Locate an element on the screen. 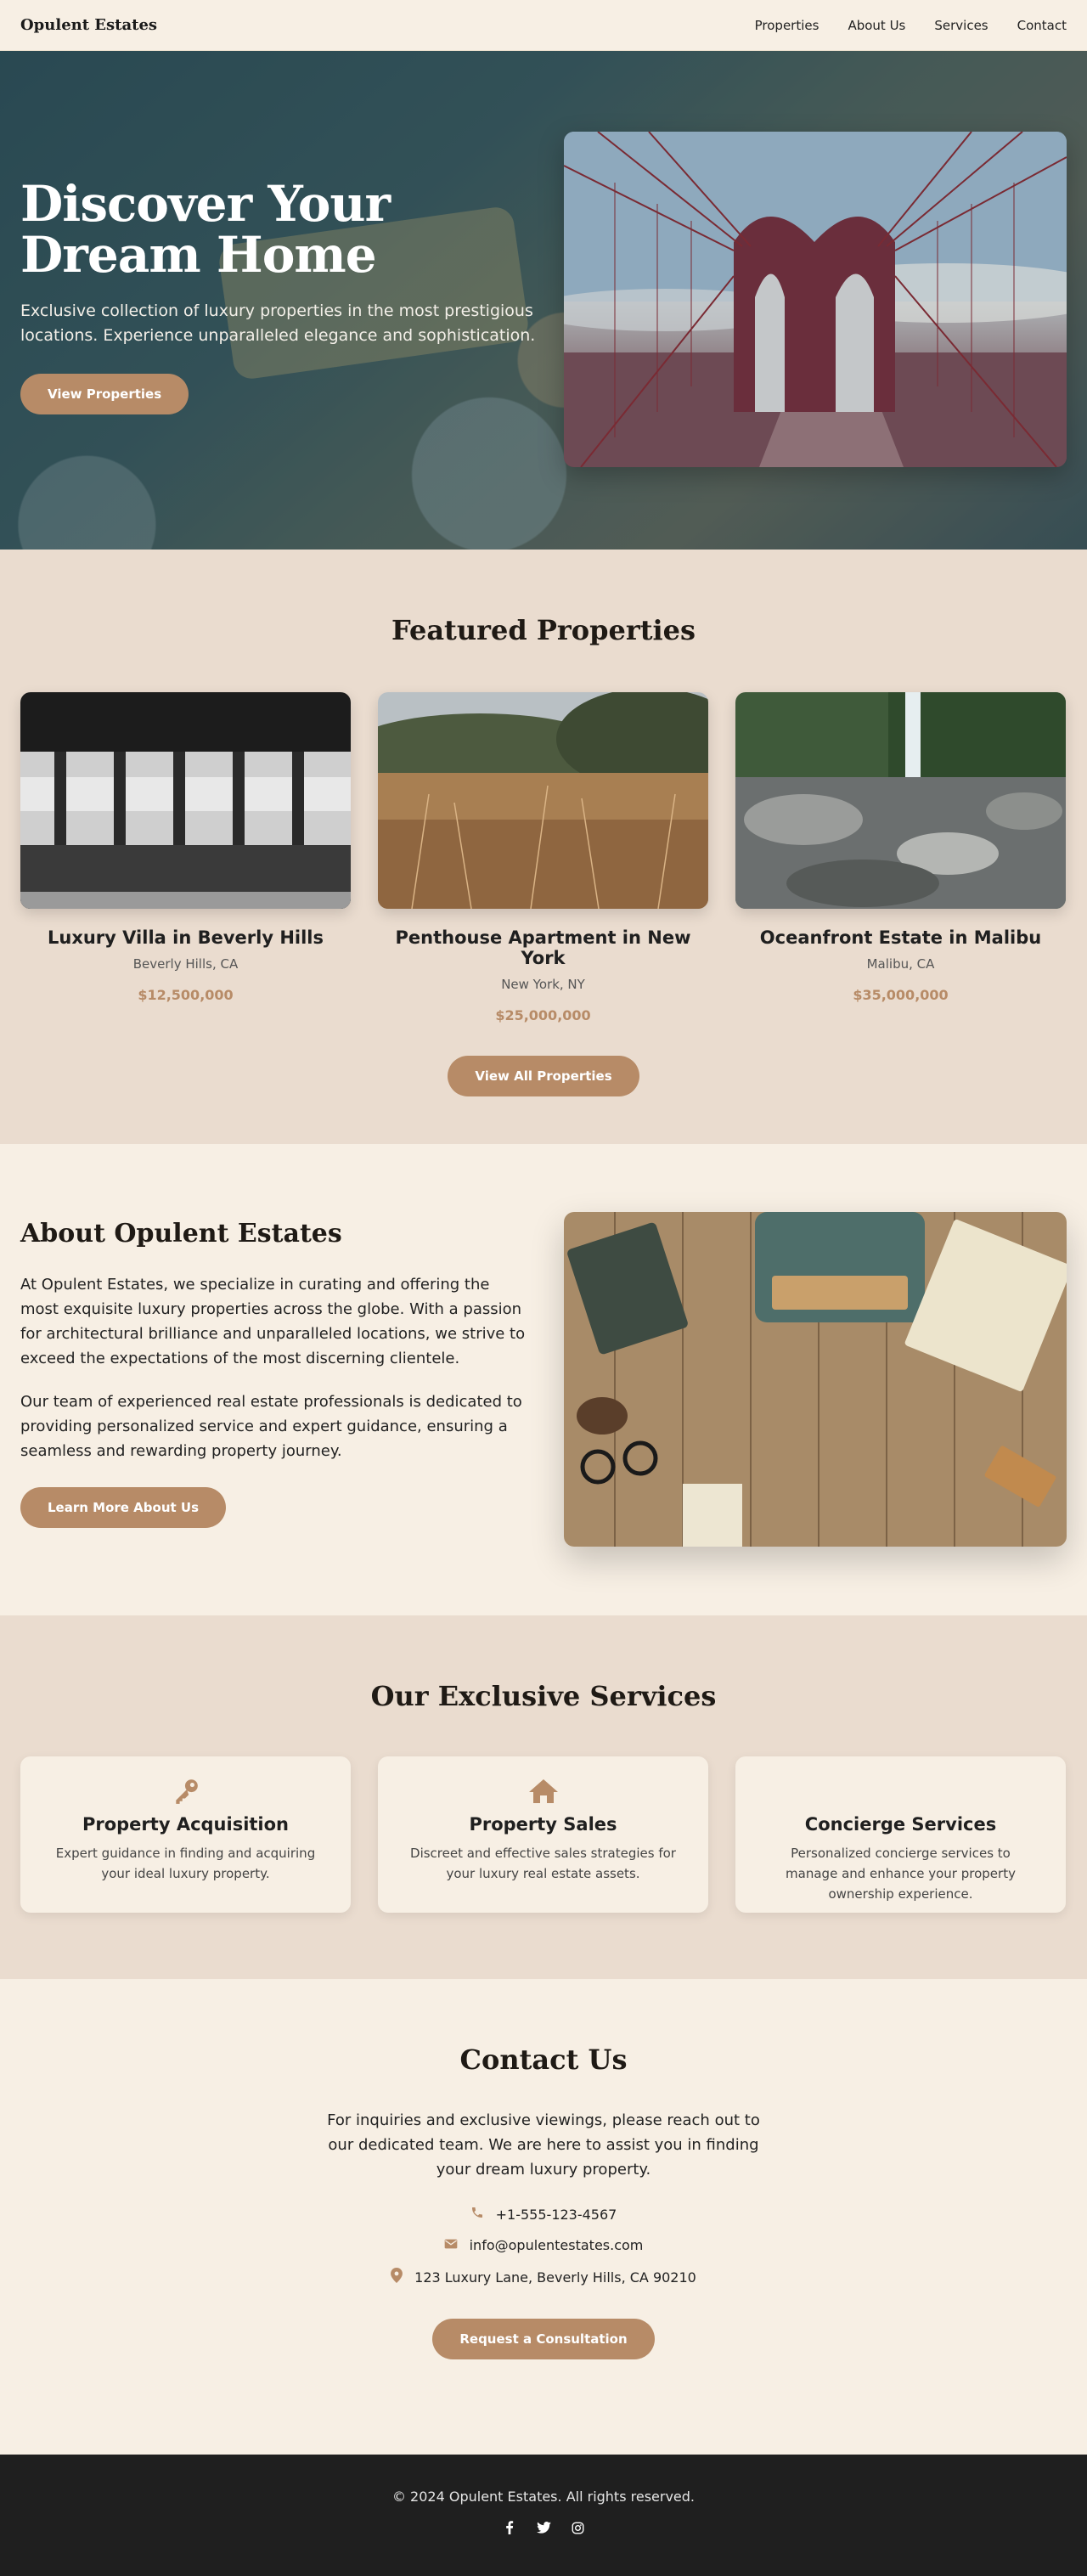  hero-title: Discover Your Dream Home is located at coordinates (205, 229).